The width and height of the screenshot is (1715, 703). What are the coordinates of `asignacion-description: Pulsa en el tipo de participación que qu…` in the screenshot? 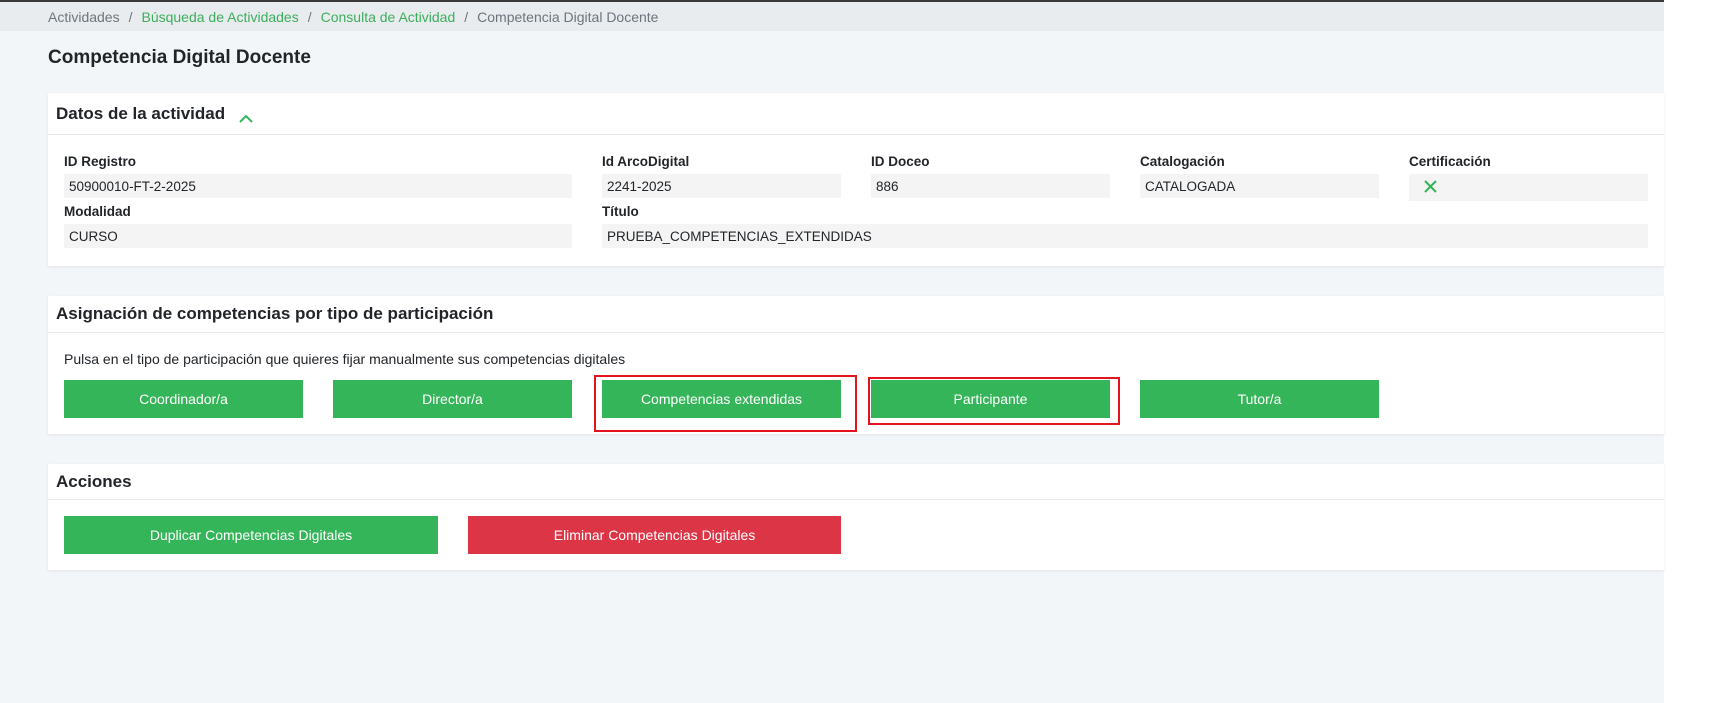 It's located at (345, 359).